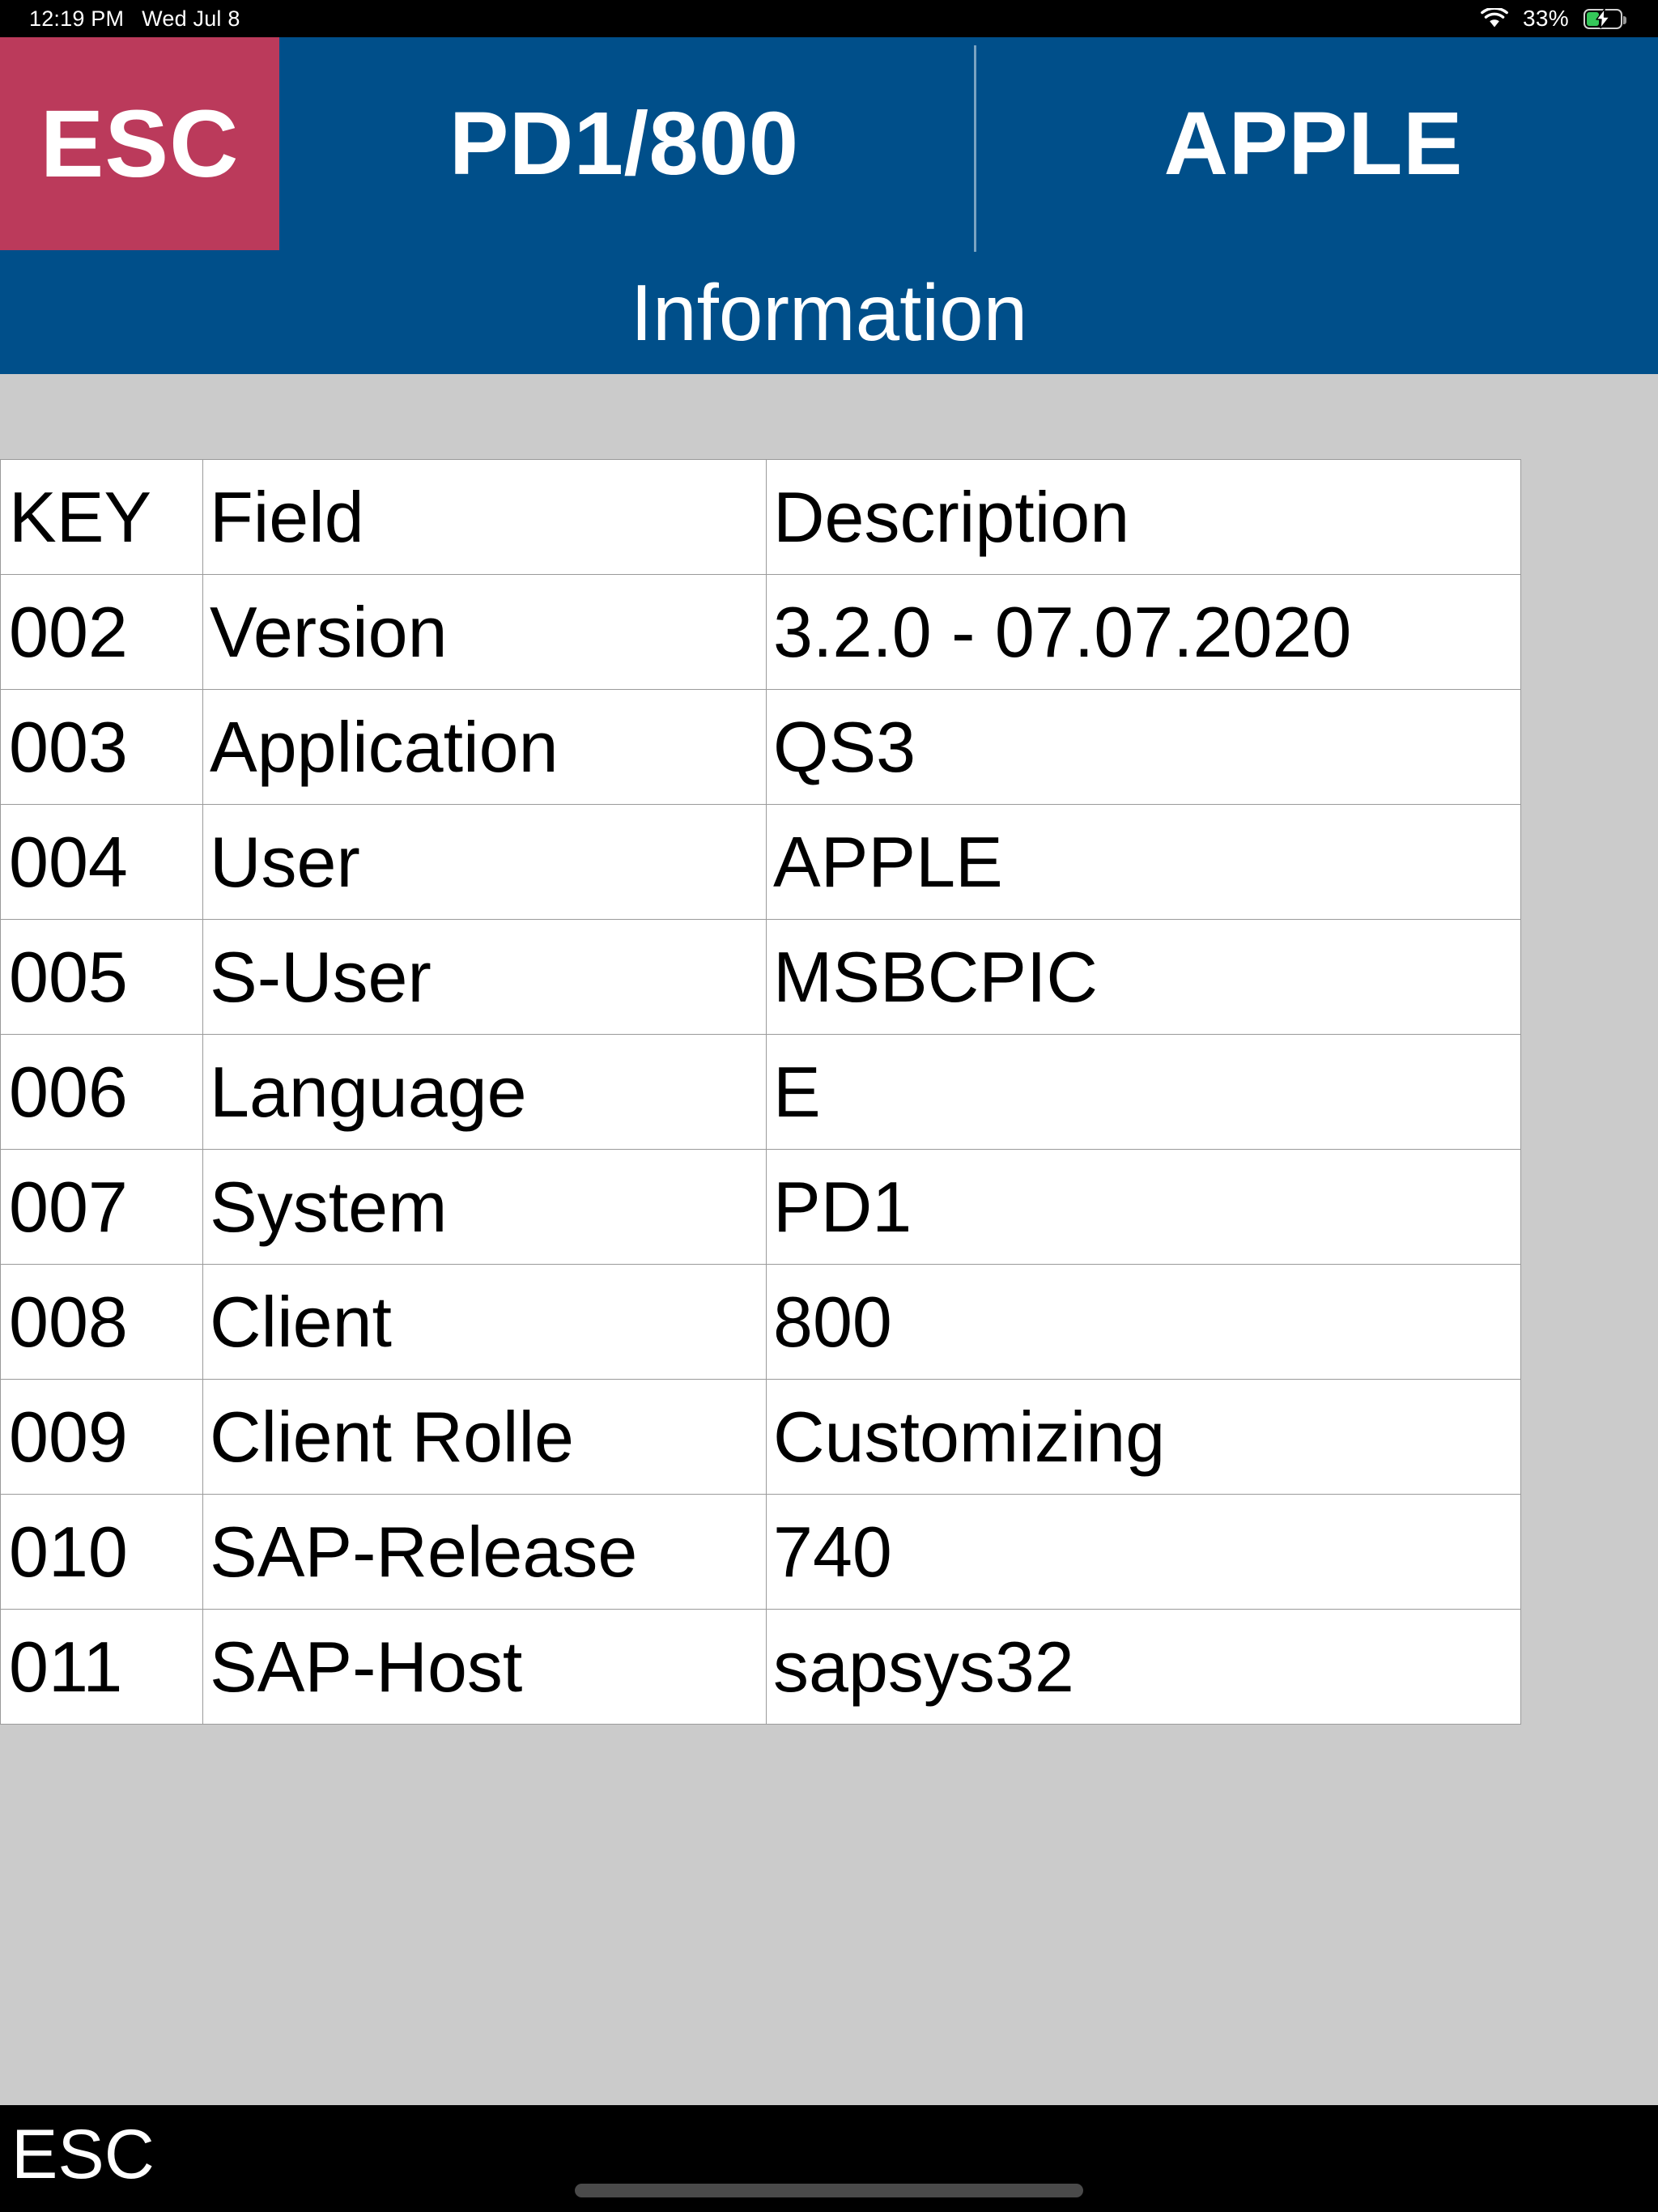  What do you see at coordinates (191, 19) in the screenshot?
I see `status-bar-date: Wed Jul 8` at bounding box center [191, 19].